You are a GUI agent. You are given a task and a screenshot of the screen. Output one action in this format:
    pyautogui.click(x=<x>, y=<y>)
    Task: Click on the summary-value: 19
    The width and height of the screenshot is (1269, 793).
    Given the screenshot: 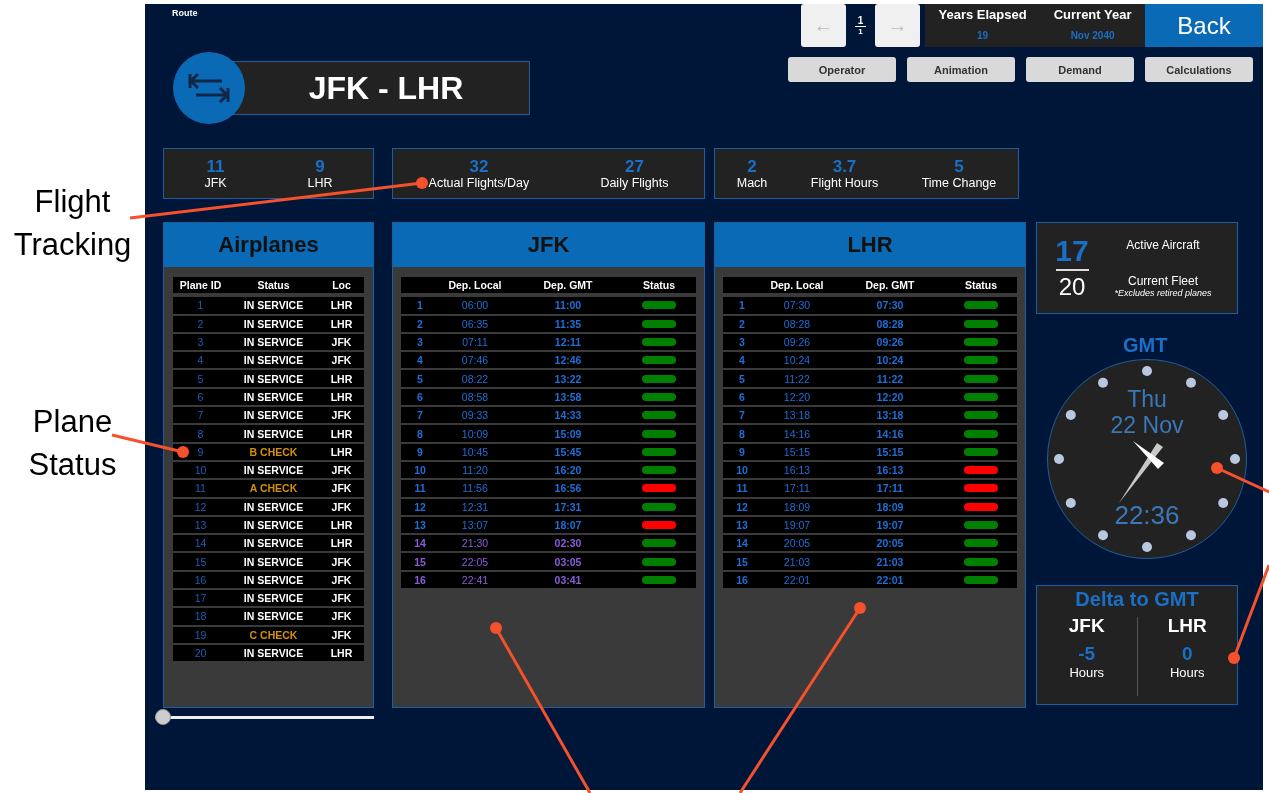 What is the action you would take?
    pyautogui.click(x=983, y=35)
    